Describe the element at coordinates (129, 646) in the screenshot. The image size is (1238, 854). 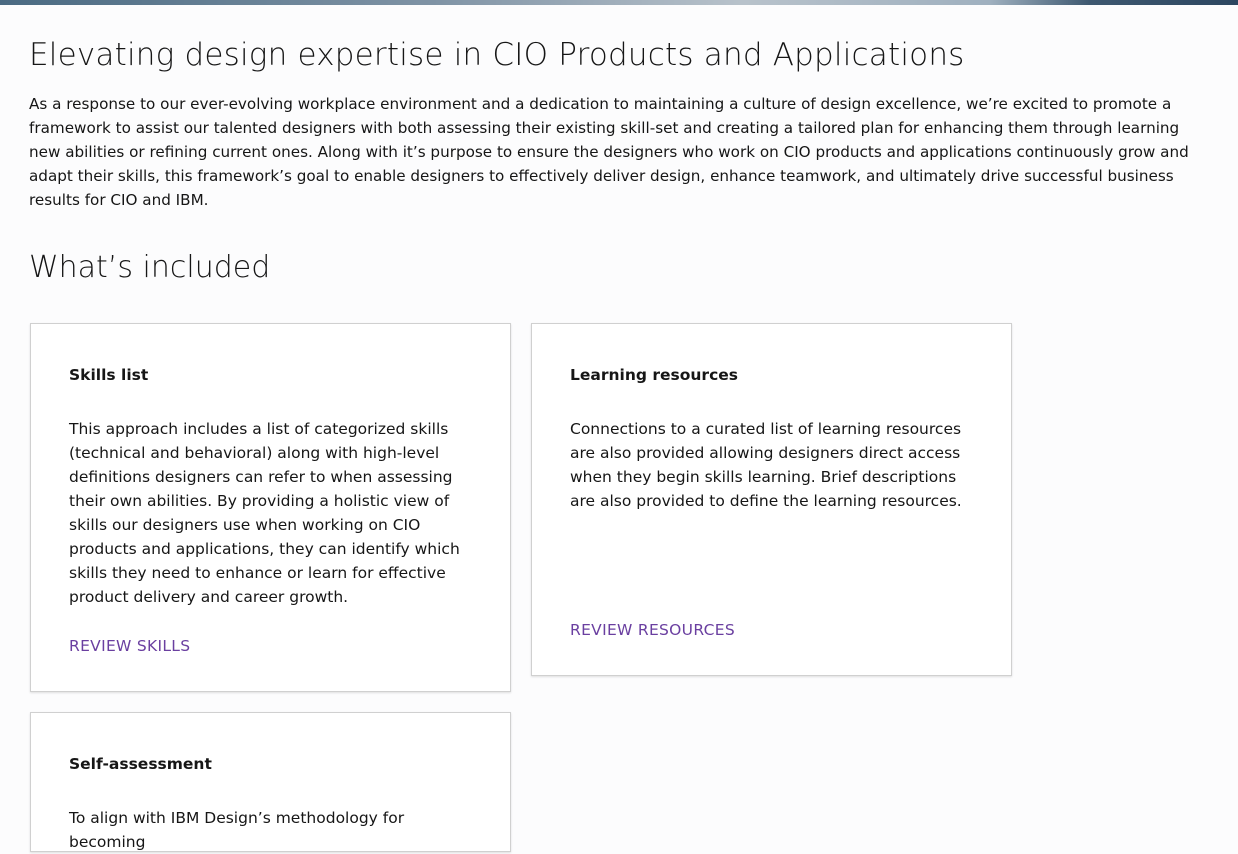
I see `review-skills-link: REVIEW SKILLS` at that location.